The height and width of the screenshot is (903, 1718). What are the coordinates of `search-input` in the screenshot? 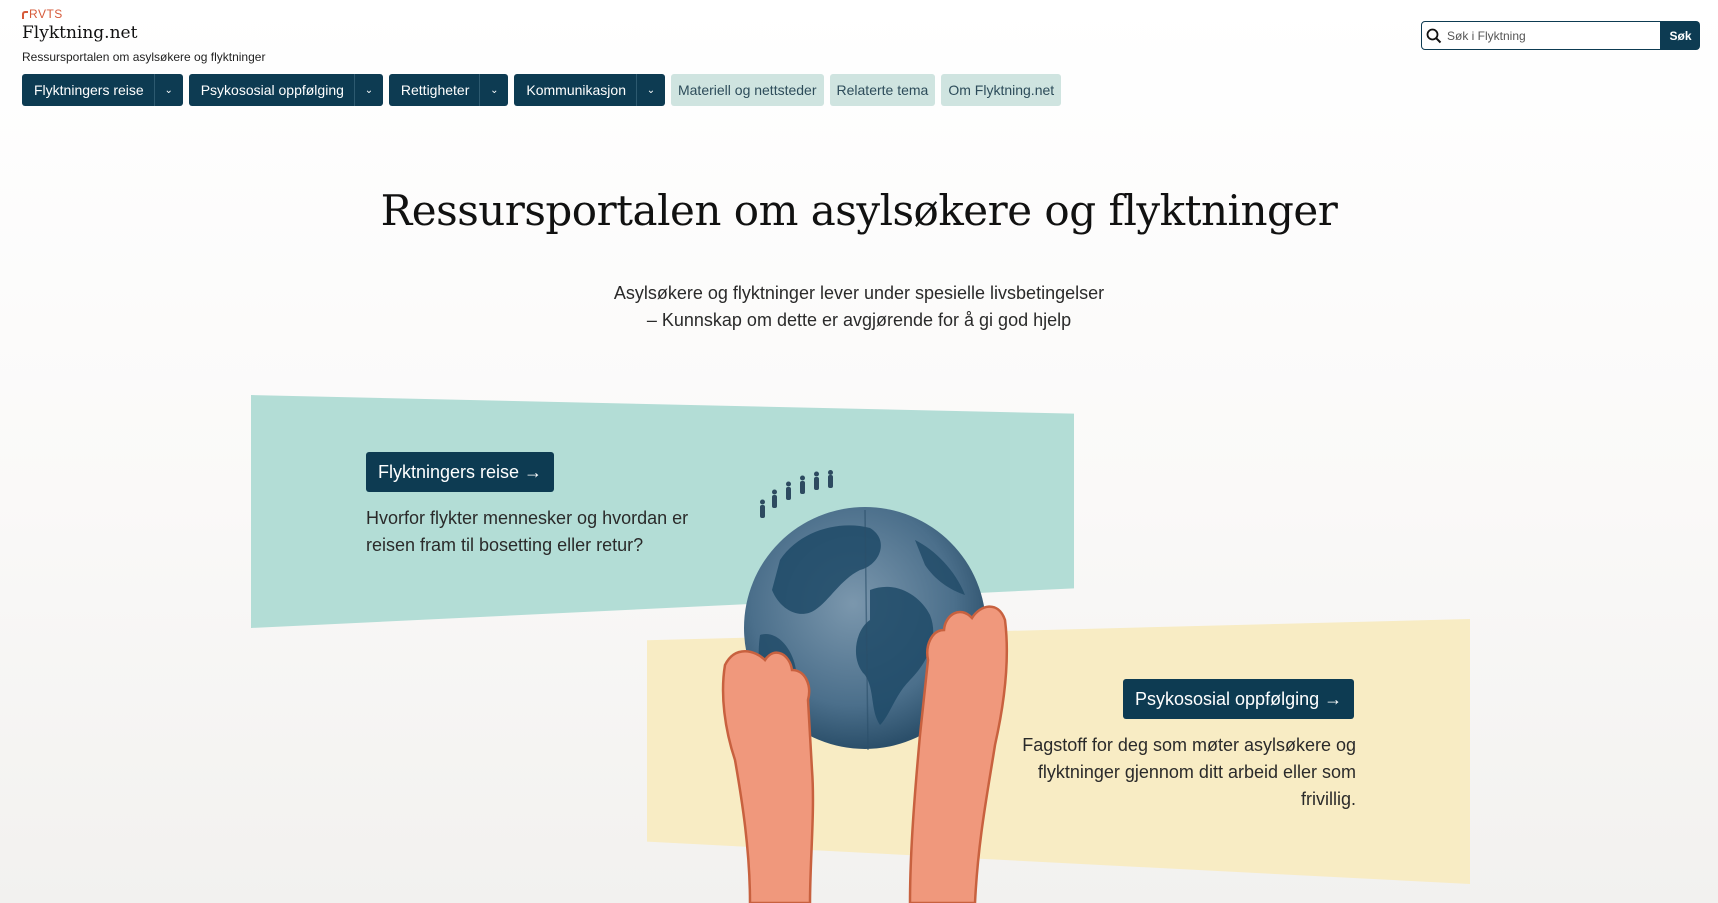 It's located at (1547, 35).